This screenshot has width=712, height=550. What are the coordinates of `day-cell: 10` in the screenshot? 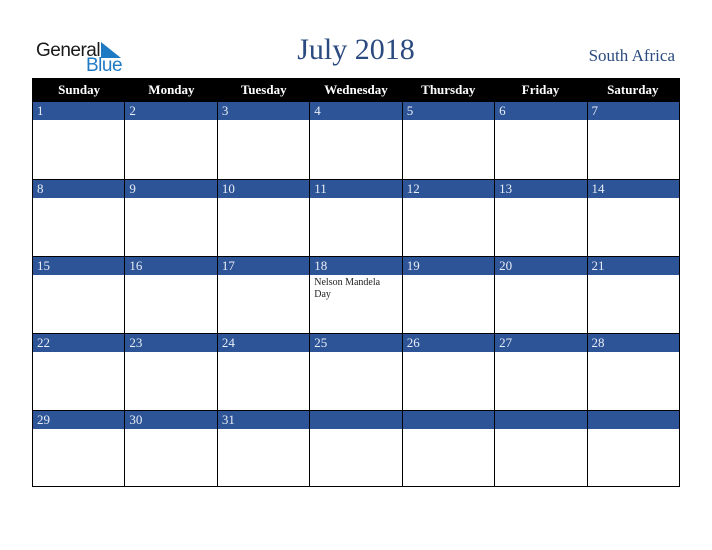 It's located at (263, 218).